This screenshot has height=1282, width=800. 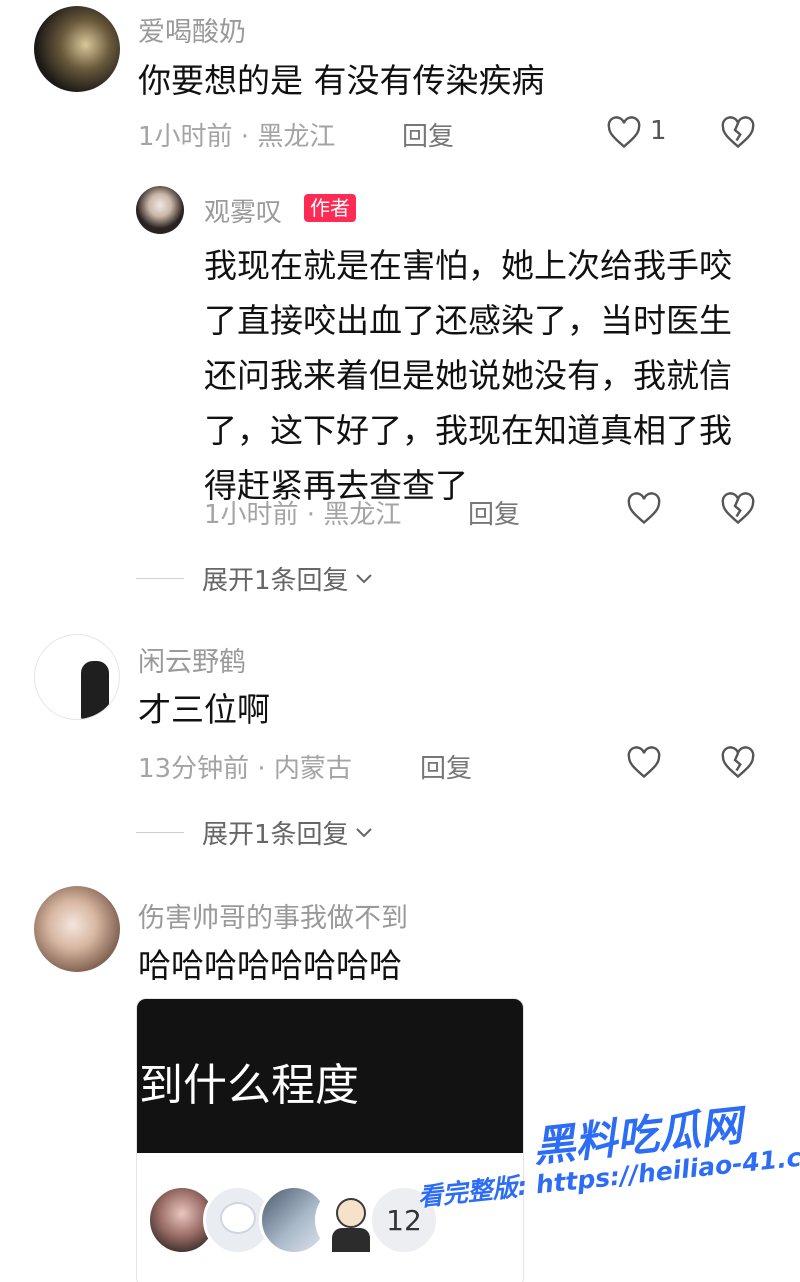 What do you see at coordinates (243, 210) in the screenshot?
I see `reply-username: 观雾叹` at bounding box center [243, 210].